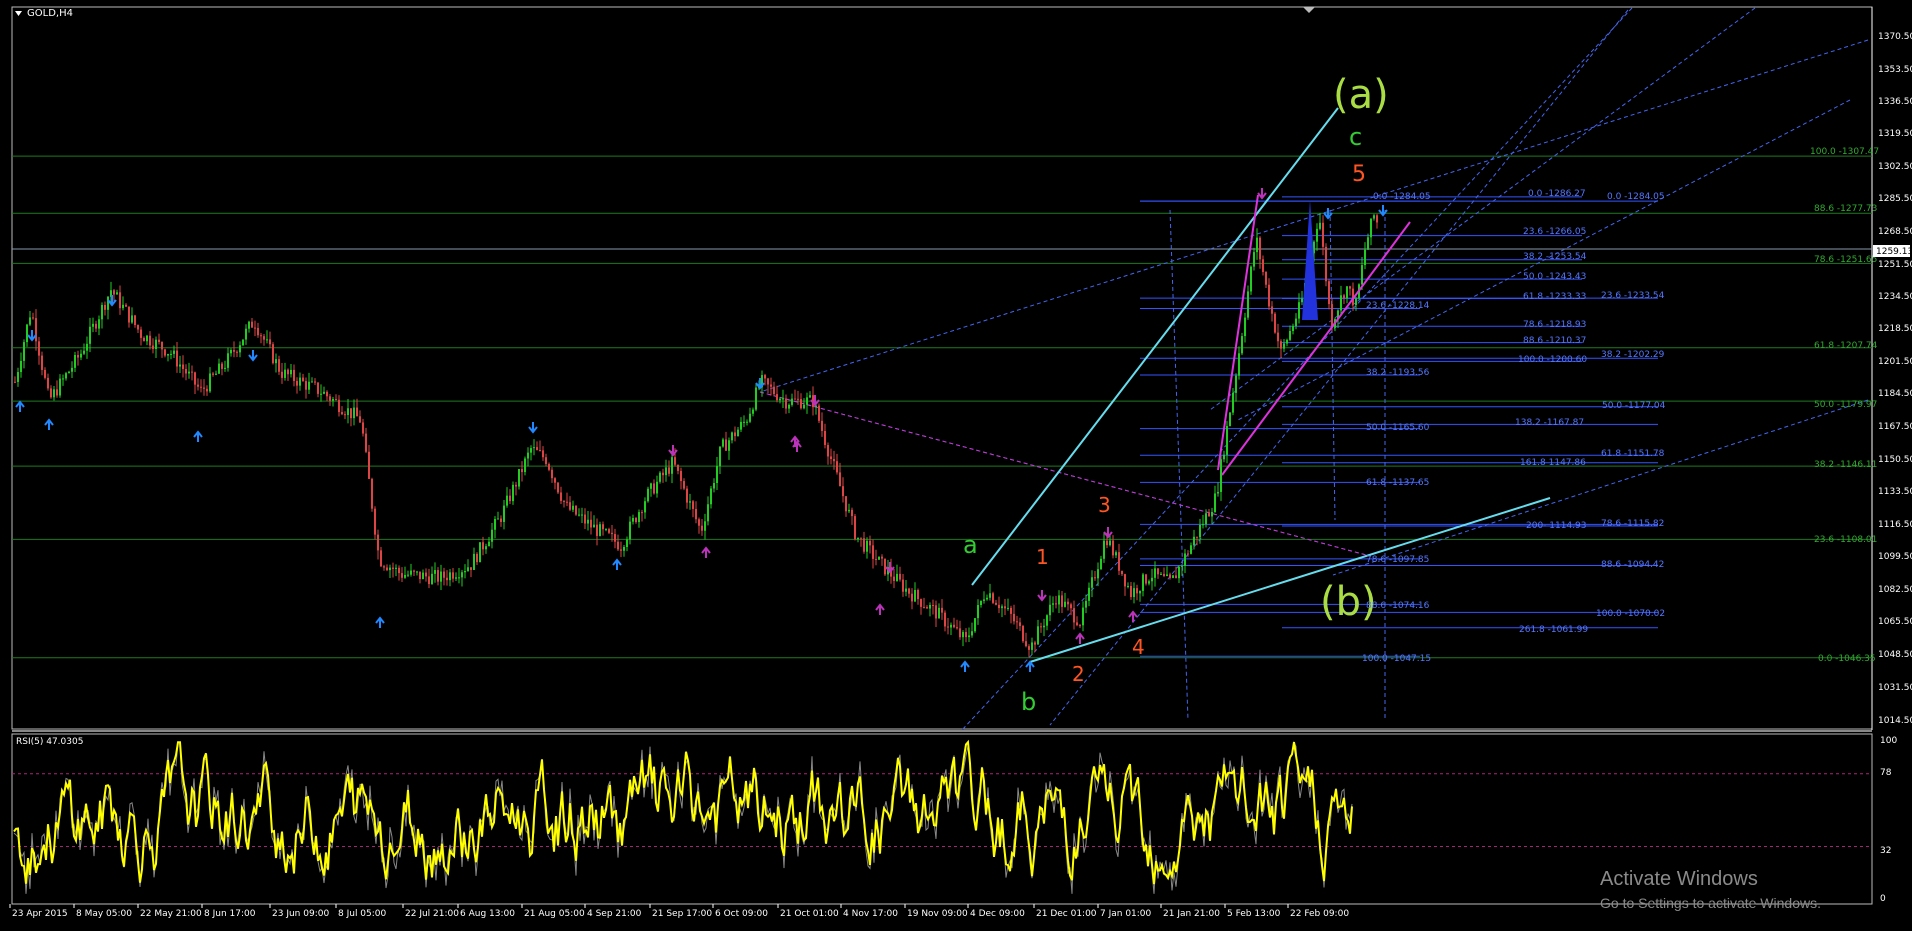 This screenshot has height=931, width=1912. I want to click on fib-label: 78.6 -1251.65, so click(1845, 260).